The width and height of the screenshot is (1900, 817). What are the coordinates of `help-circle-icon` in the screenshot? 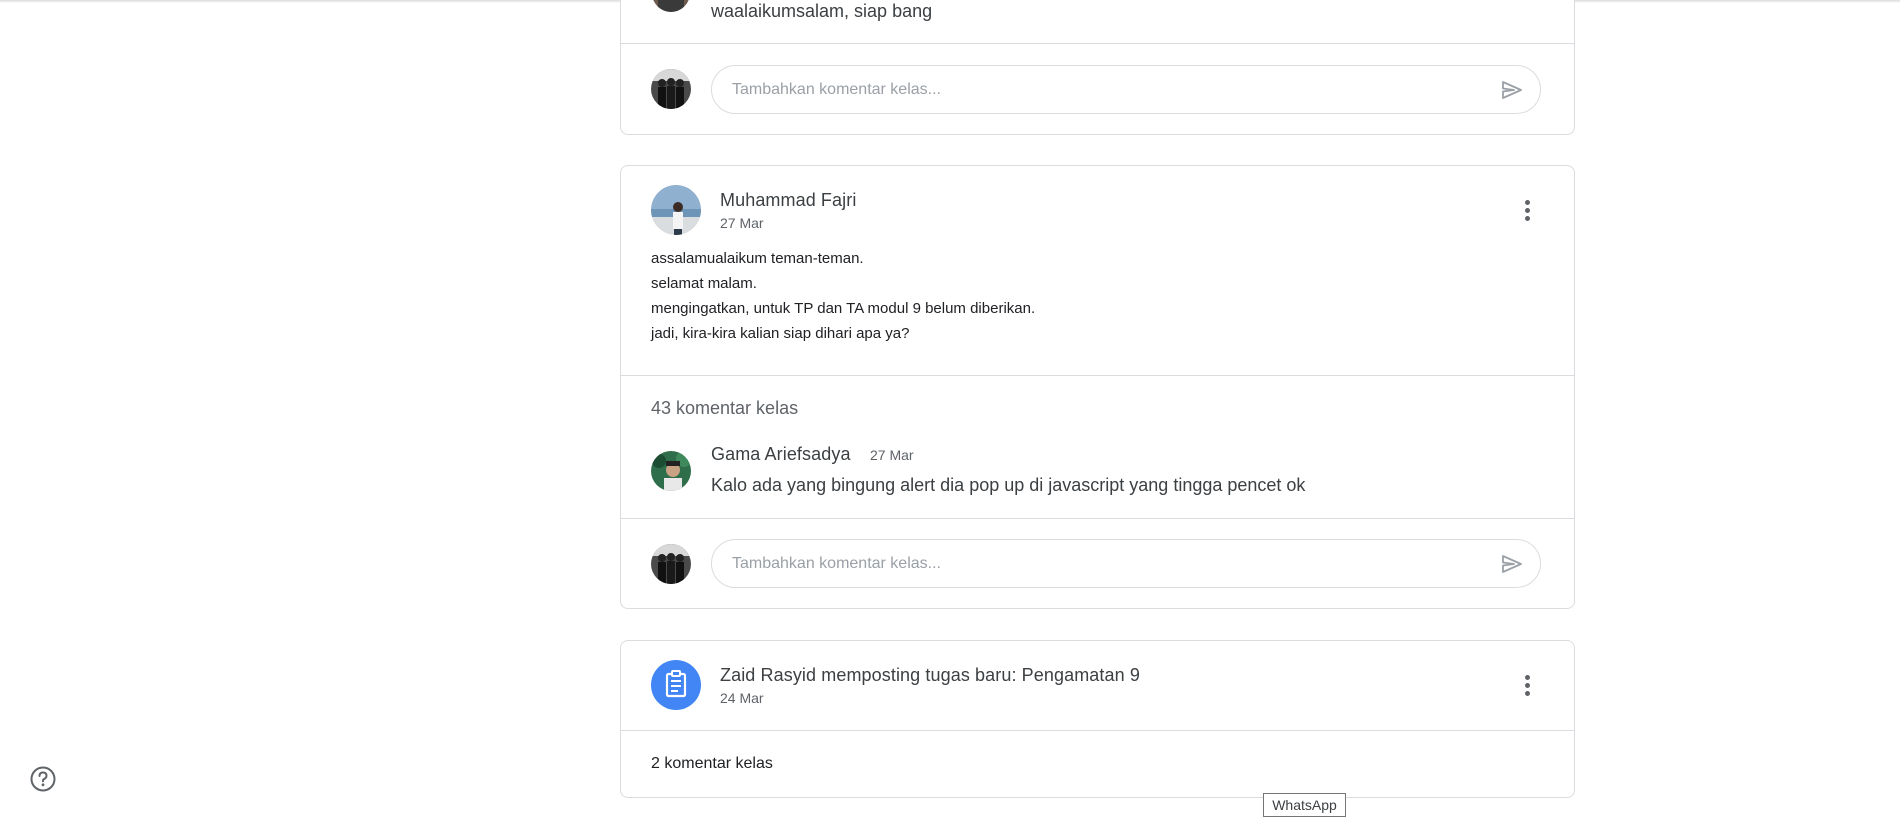 It's located at (43, 779).